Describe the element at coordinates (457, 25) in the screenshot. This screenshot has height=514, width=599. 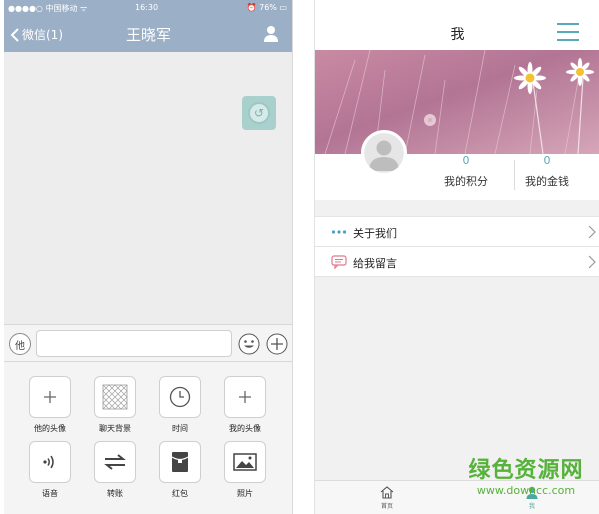
I see `profile-header: 我` at that location.